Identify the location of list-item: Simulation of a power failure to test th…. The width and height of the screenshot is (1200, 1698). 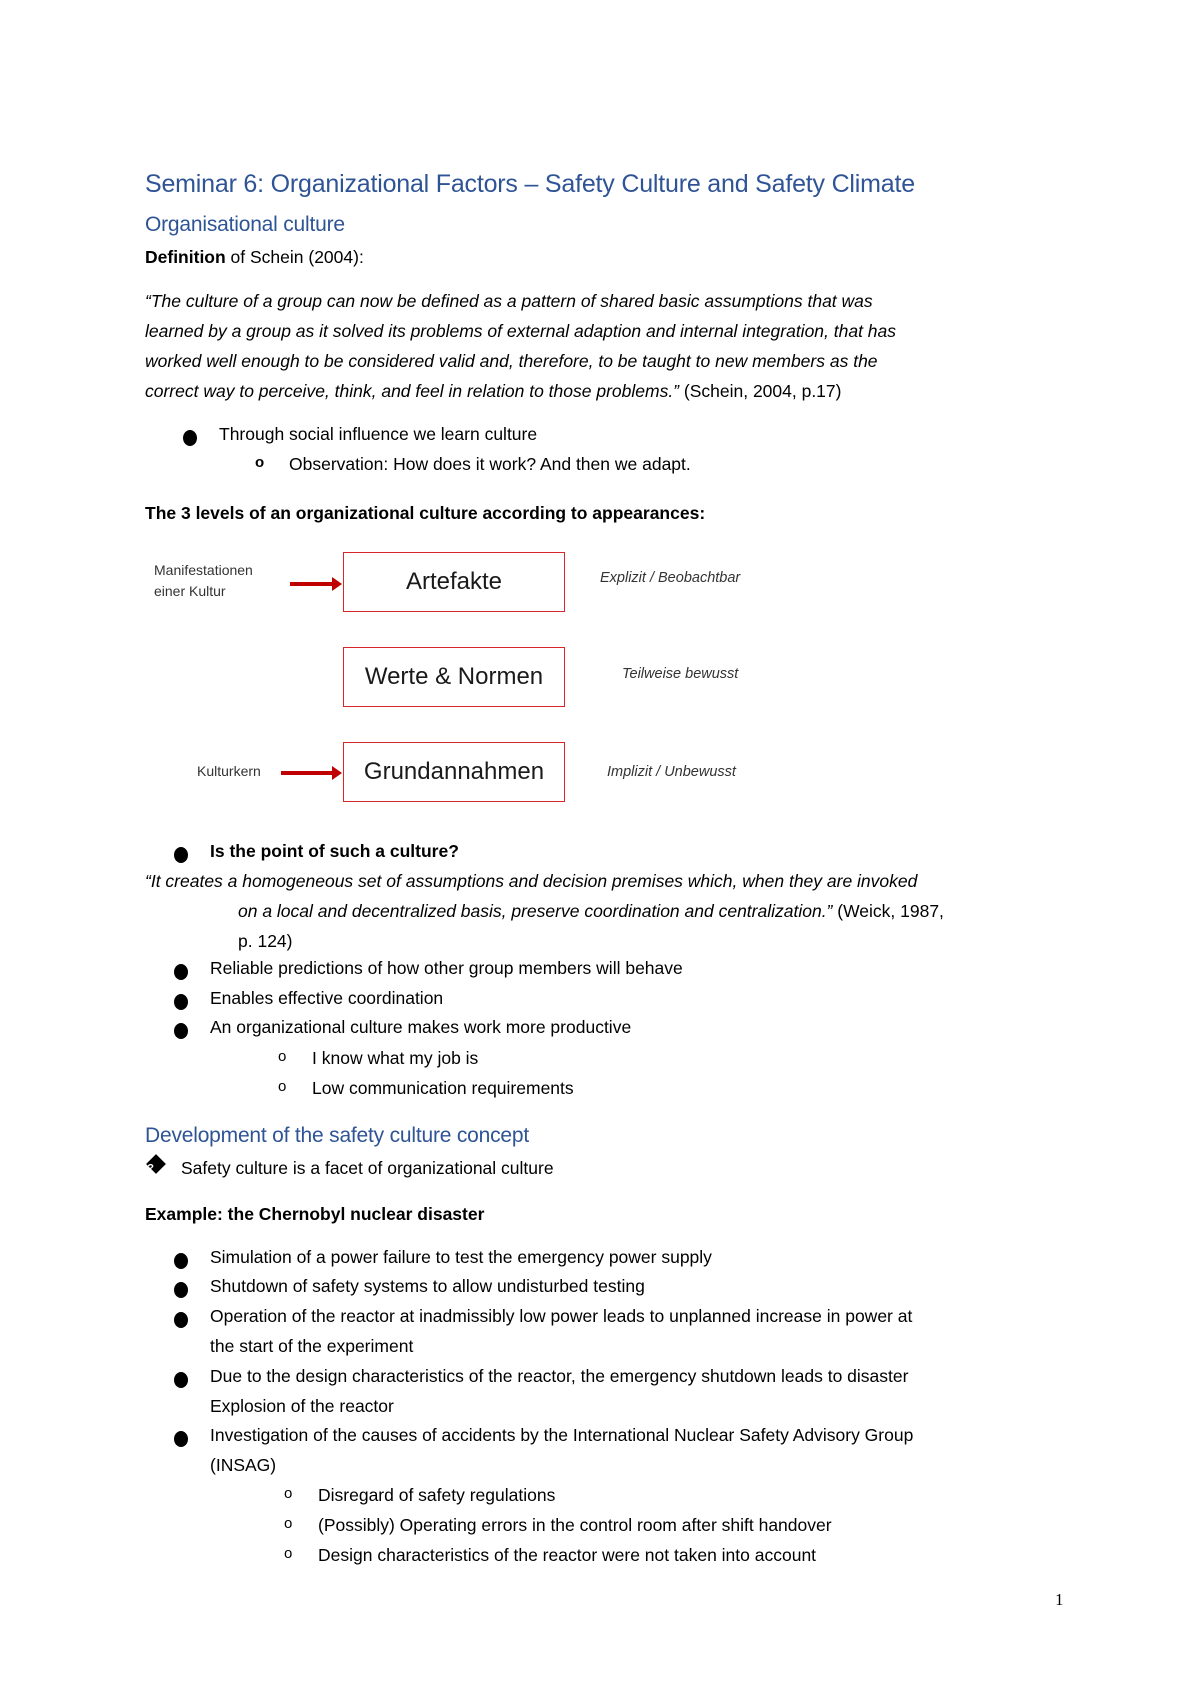
(614, 1260).